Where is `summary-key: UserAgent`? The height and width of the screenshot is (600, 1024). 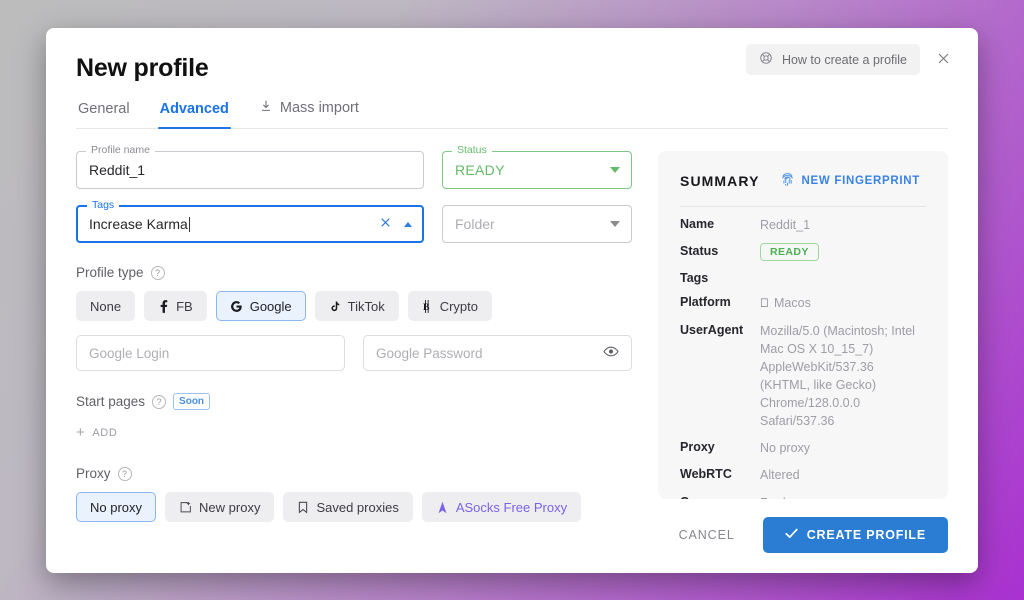
summary-key: UserAgent is located at coordinates (712, 329).